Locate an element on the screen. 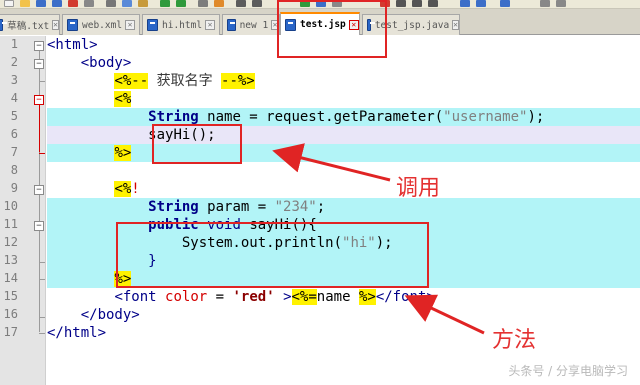 The image size is (640, 385). code-tag: </html> is located at coordinates (77, 333).